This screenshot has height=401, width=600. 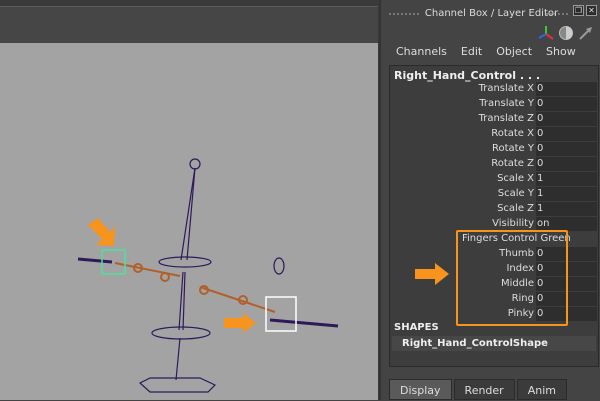 What do you see at coordinates (494, 343) in the screenshot?
I see `shape-name: Right_Hand_ControlShape` at bounding box center [494, 343].